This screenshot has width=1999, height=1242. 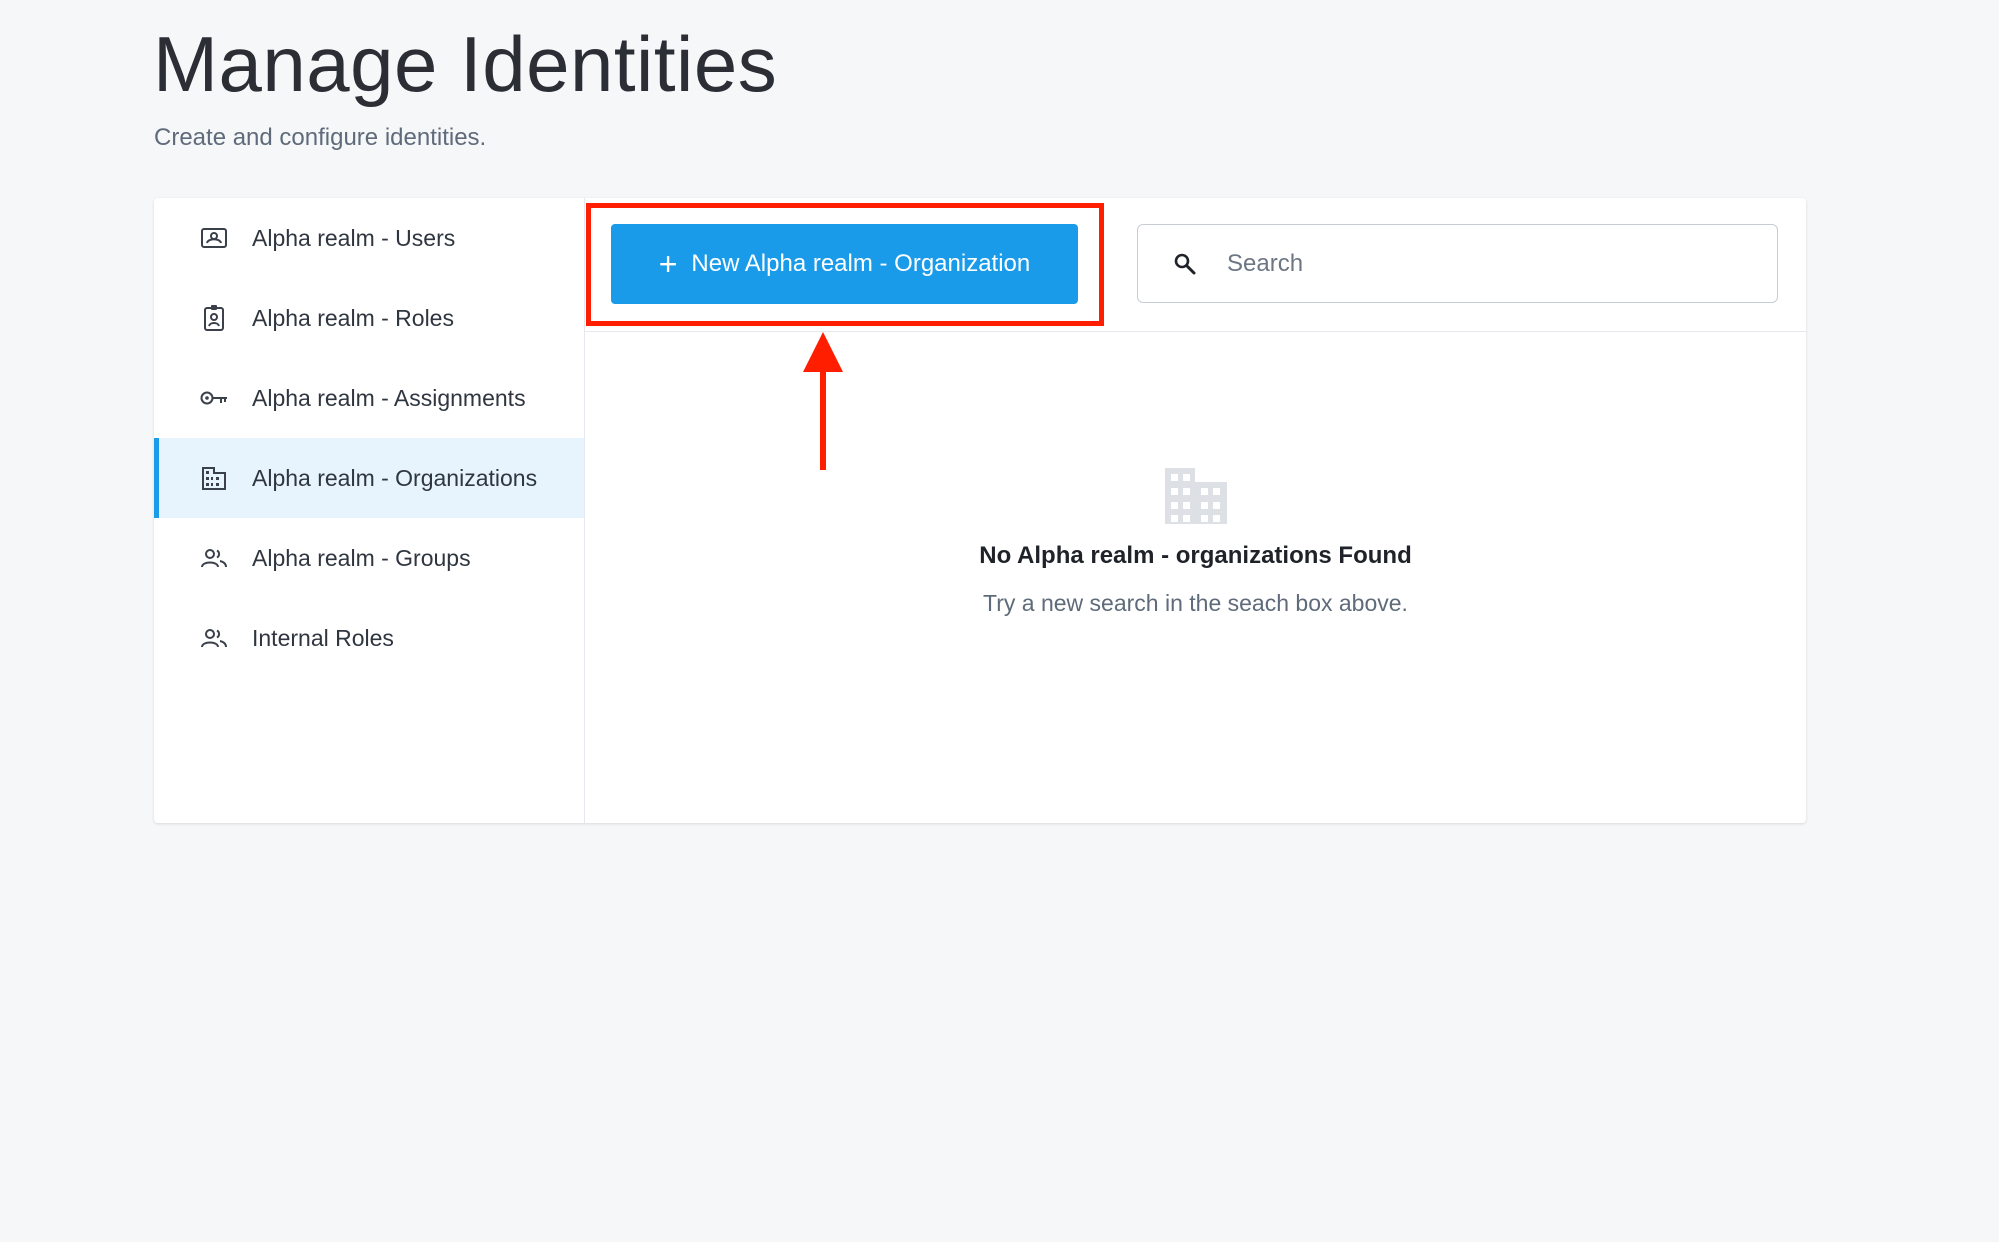 What do you see at coordinates (214, 318) in the screenshot?
I see `badge-icon` at bounding box center [214, 318].